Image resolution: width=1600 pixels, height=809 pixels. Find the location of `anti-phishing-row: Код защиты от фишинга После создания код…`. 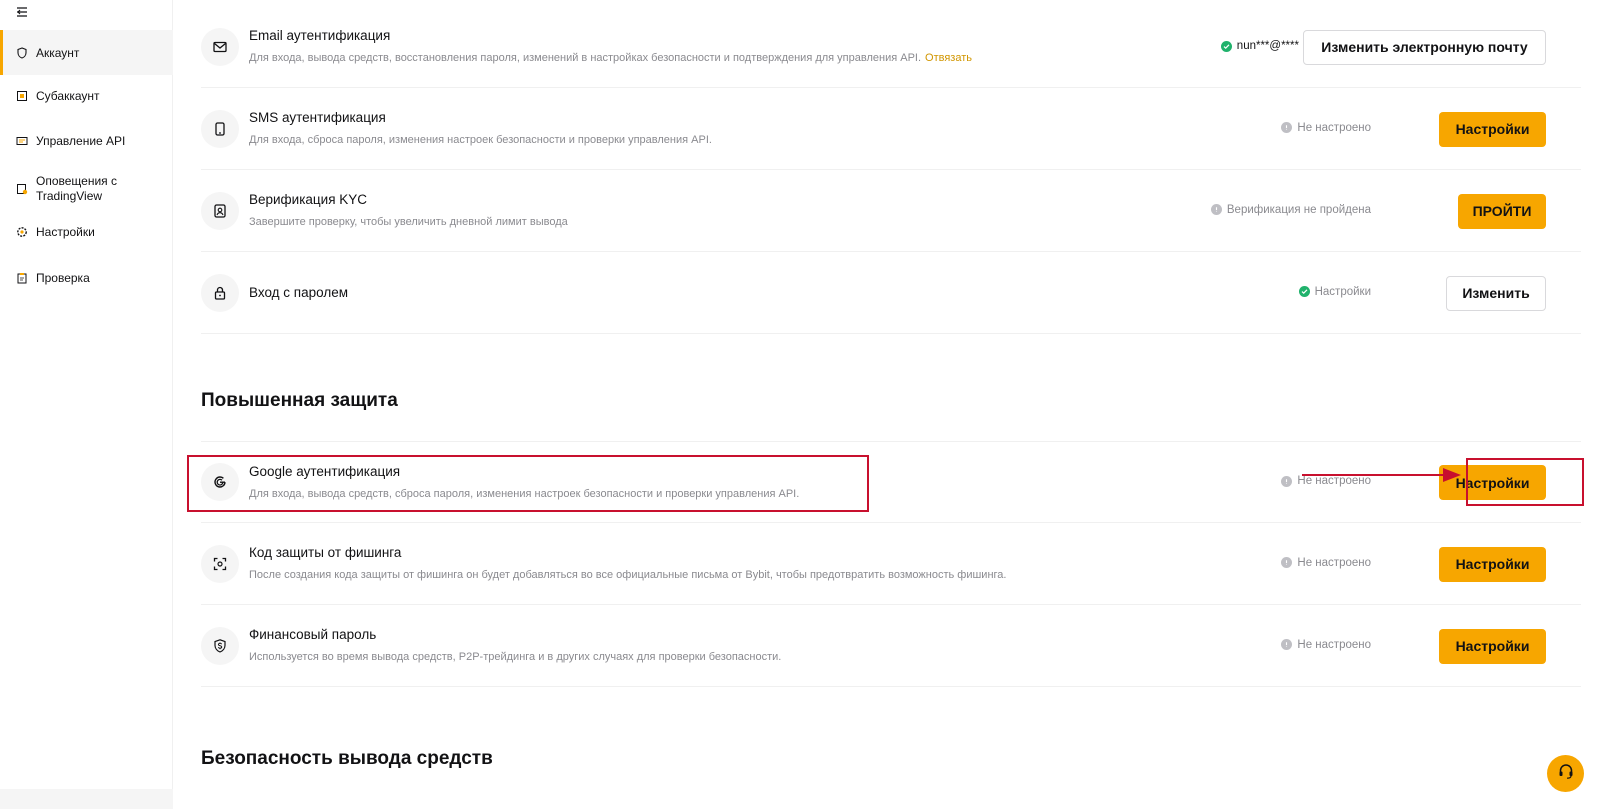

anti-phishing-row: Код защиты от фишинга После создания код… is located at coordinates (891, 564).